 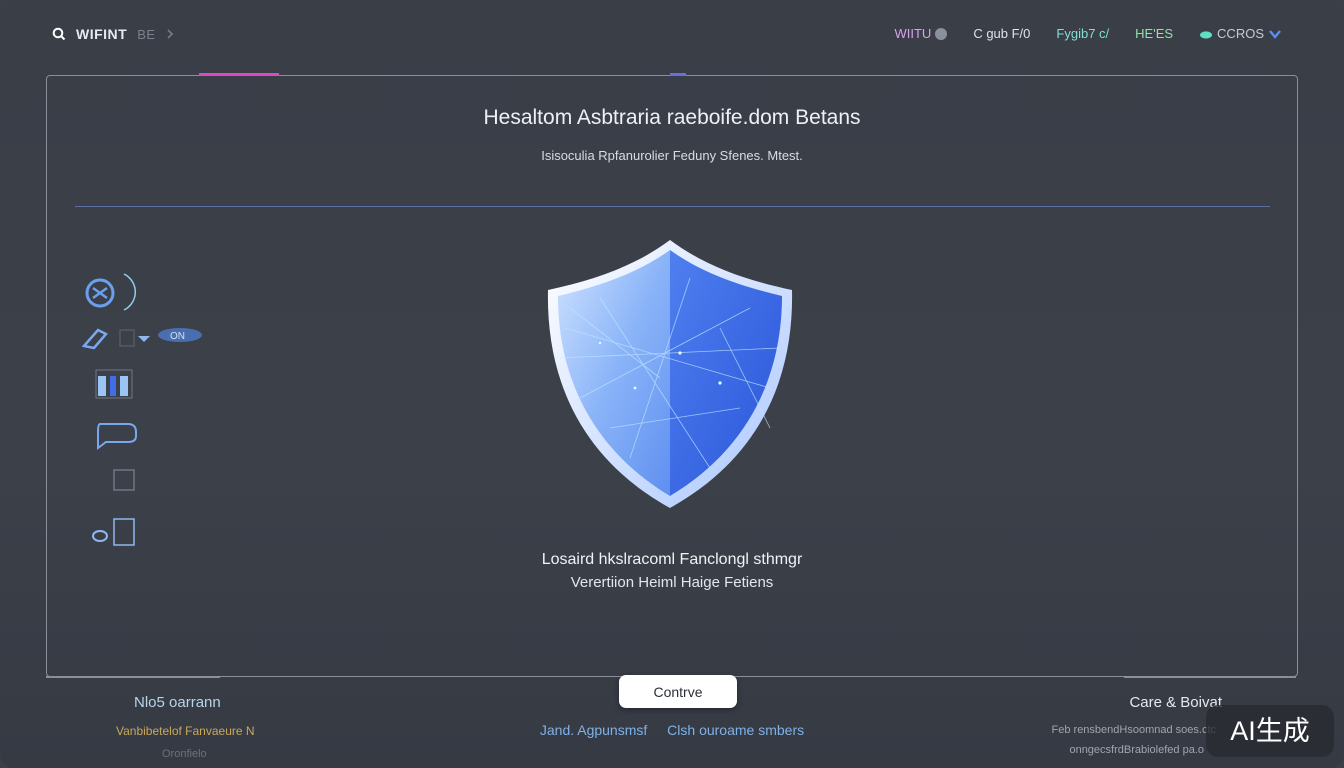 What do you see at coordinates (114, 384) in the screenshot?
I see `grid-icon` at bounding box center [114, 384].